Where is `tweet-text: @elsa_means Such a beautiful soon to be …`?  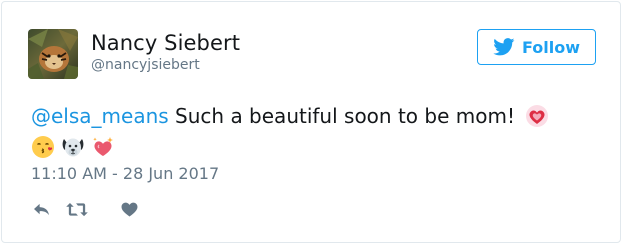
tweet-text: @elsa_means Such a beautiful soon to be … is located at coordinates (313, 116).